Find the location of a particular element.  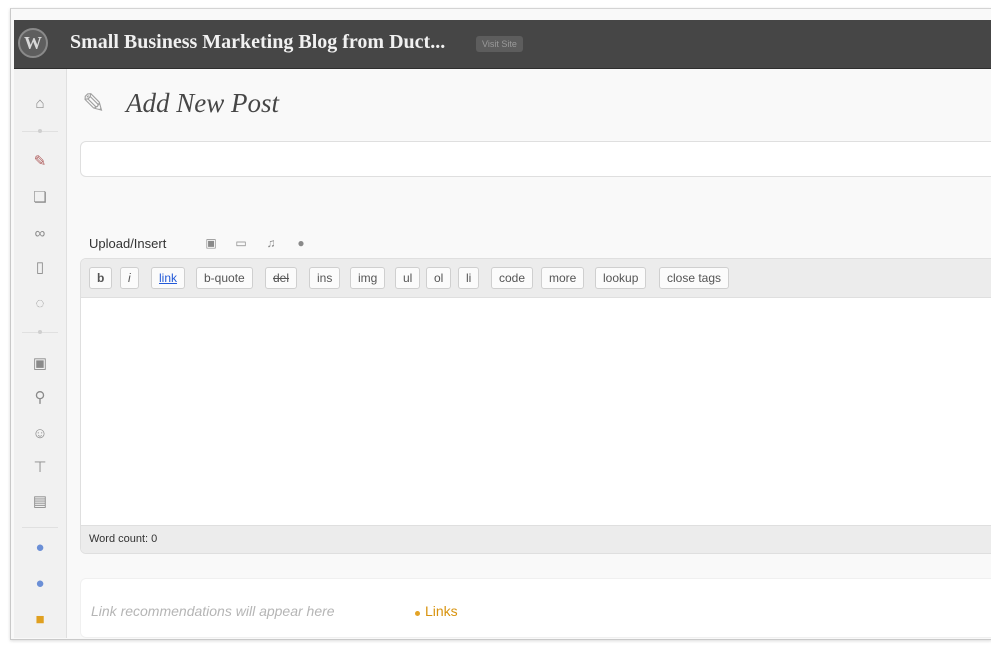

admin-sidebar: ⌂ ✎ ❏ ∞ ▯ ◌ ▣ ⚲ ☺ ⊤ ▤ ● ● ■ is located at coordinates (40, 353).